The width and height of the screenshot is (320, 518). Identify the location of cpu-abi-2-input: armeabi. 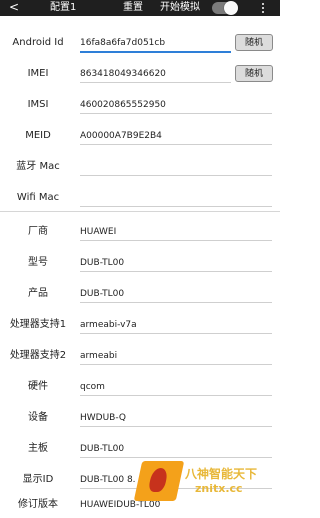
(175, 356).